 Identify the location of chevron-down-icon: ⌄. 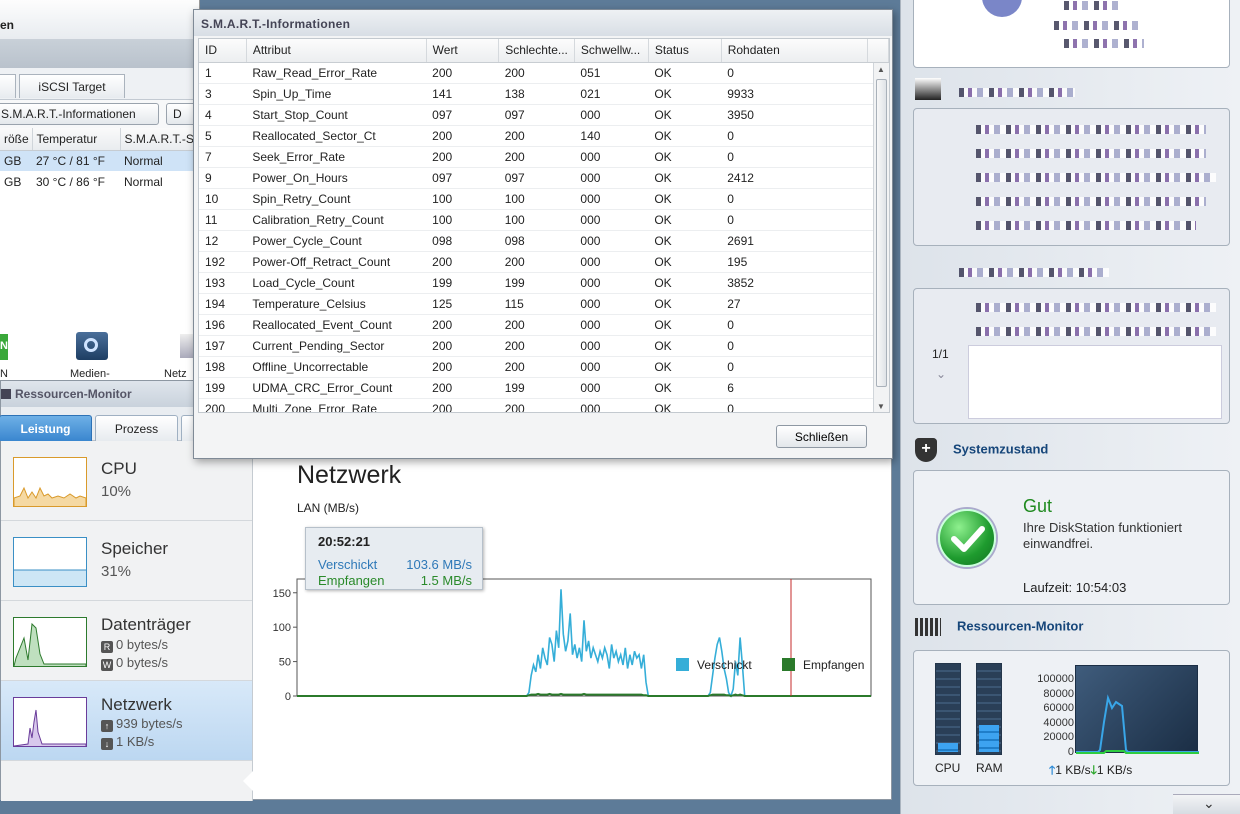
(941, 374).